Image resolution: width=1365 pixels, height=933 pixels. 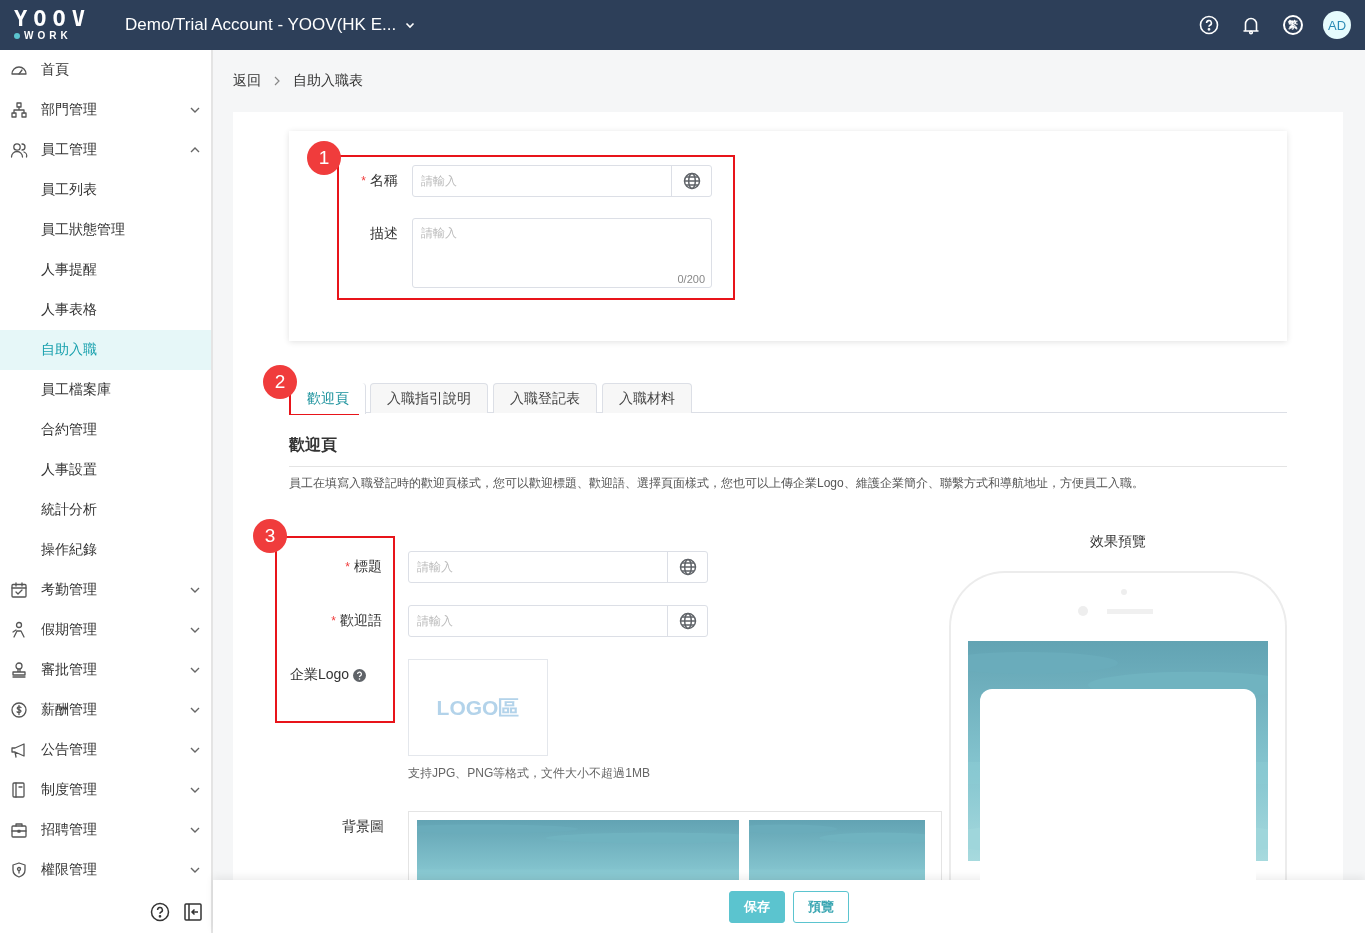 What do you see at coordinates (105, 150) in the screenshot?
I see `sidebar-item: 員工管理` at bounding box center [105, 150].